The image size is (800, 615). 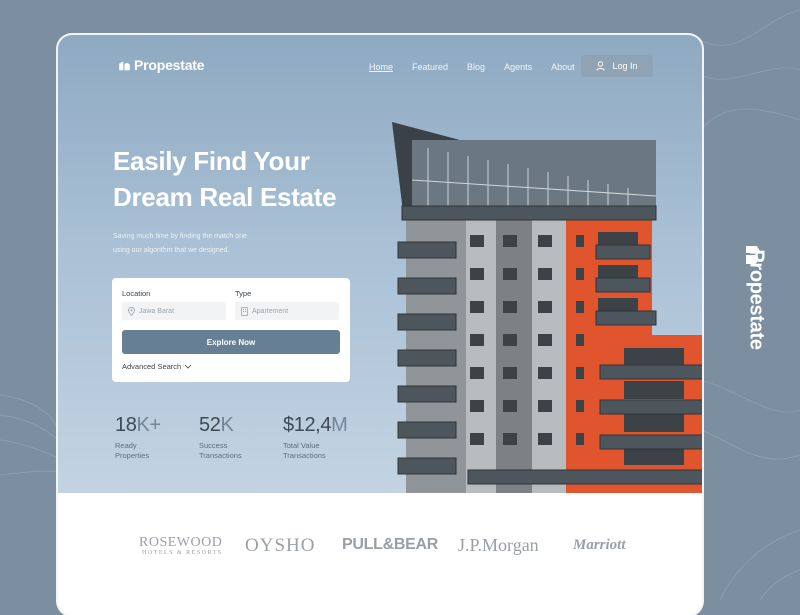 I want to click on partner-marriott-logo: Marriott, so click(x=599, y=545).